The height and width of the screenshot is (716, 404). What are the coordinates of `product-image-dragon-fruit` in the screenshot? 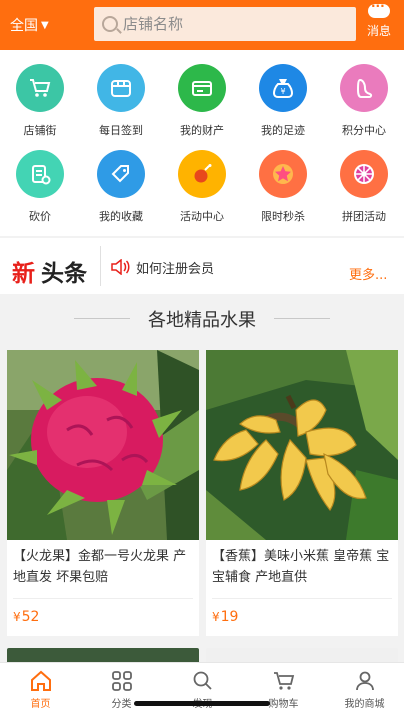 It's located at (103, 445).